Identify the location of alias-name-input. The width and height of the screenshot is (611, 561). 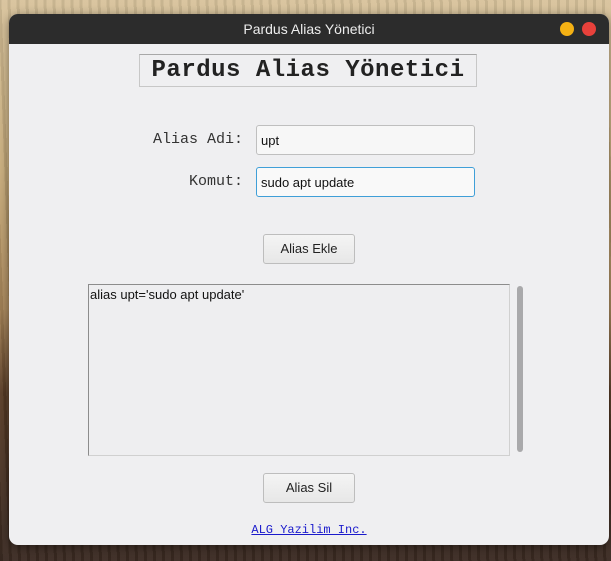
(365, 140).